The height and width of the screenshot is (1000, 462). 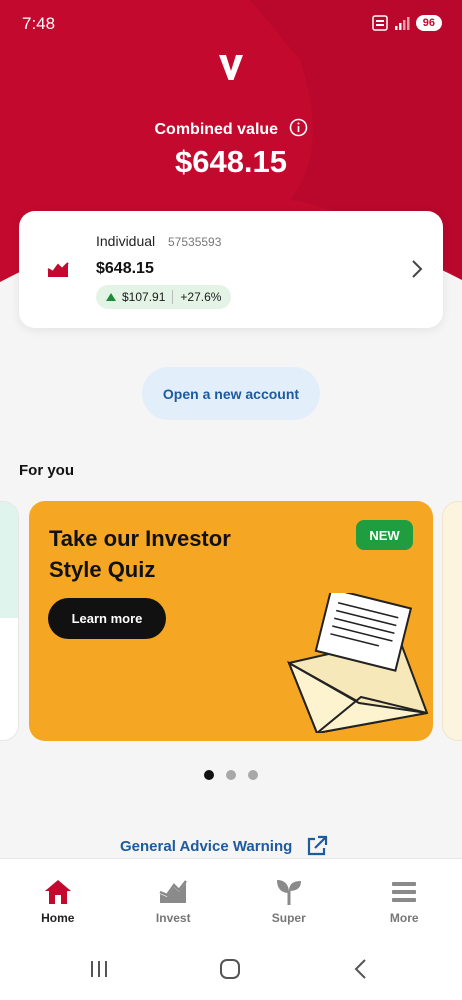 What do you see at coordinates (195, 242) in the screenshot?
I see `account-number: 57535593` at bounding box center [195, 242].